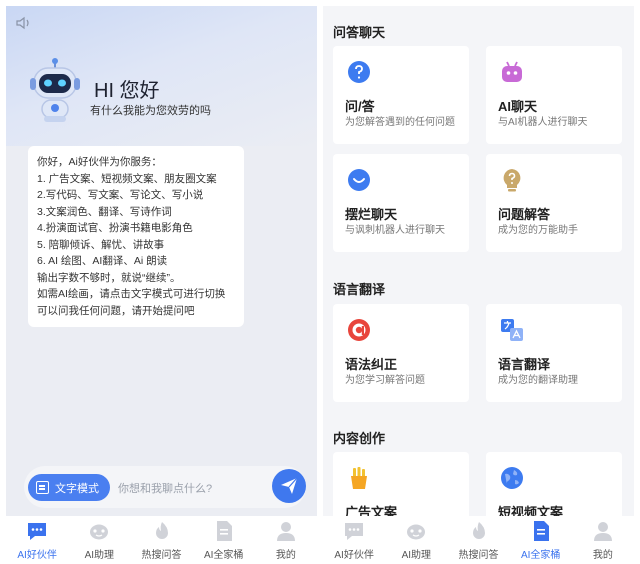  I want to click on smile-circle-icon, so click(359, 180).